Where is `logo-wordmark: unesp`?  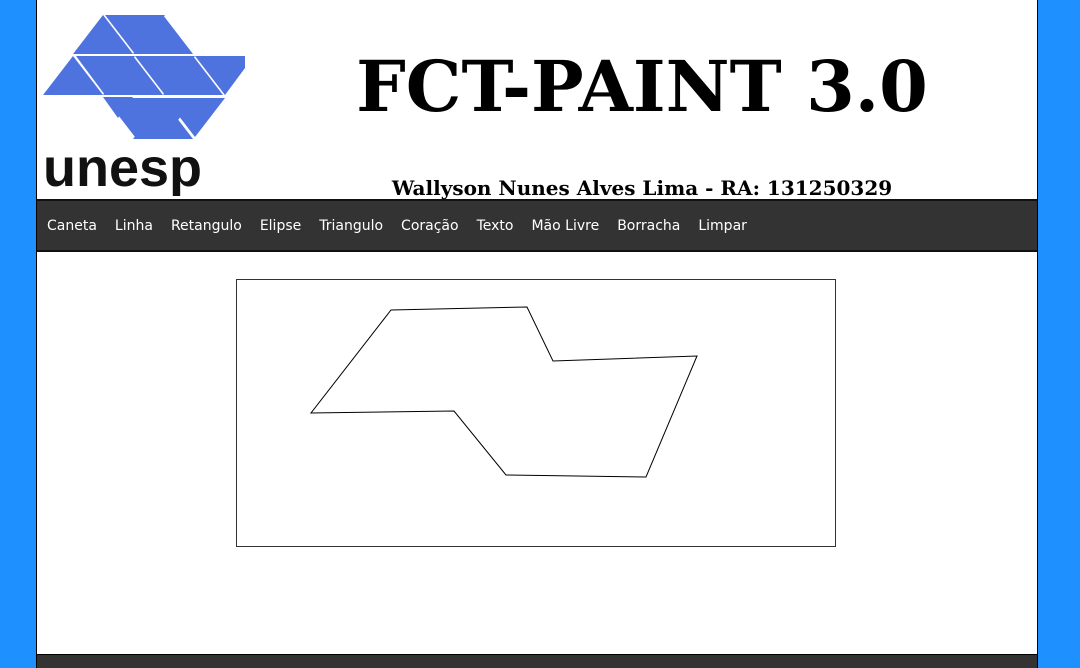 logo-wordmark: unesp is located at coordinates (122, 167).